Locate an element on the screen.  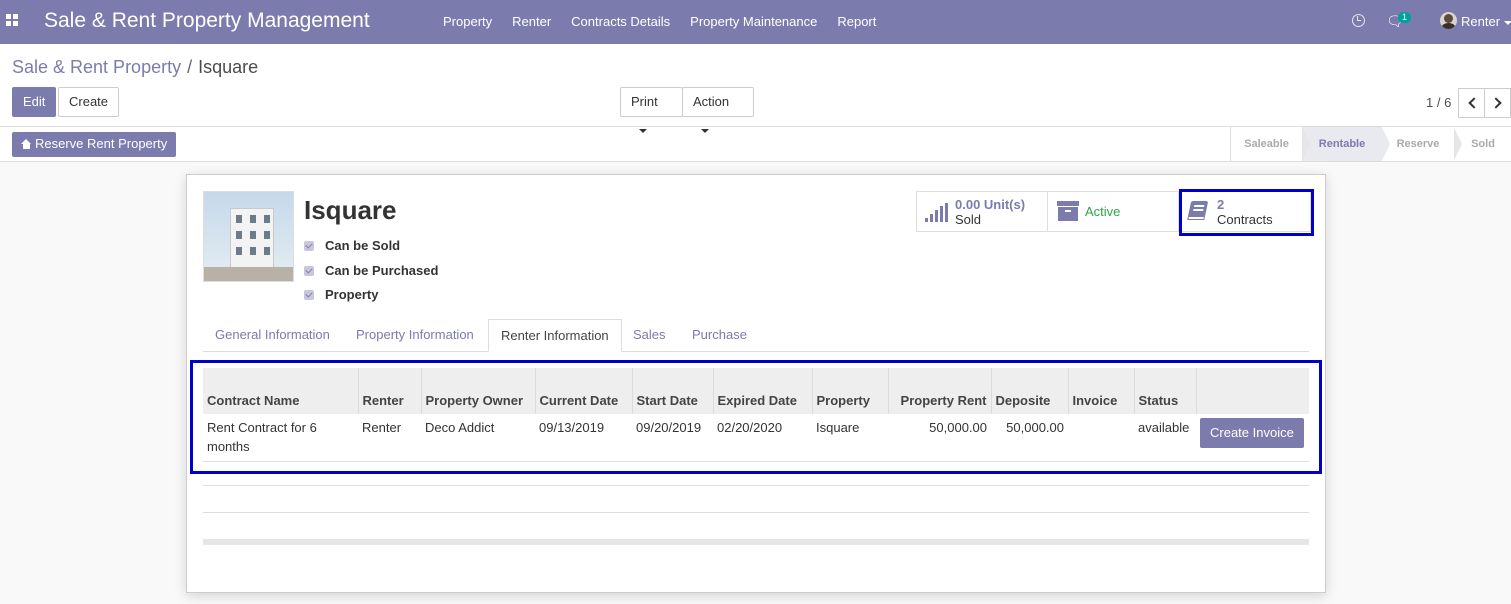
chevron-right-icon is located at coordinates (1496, 103).